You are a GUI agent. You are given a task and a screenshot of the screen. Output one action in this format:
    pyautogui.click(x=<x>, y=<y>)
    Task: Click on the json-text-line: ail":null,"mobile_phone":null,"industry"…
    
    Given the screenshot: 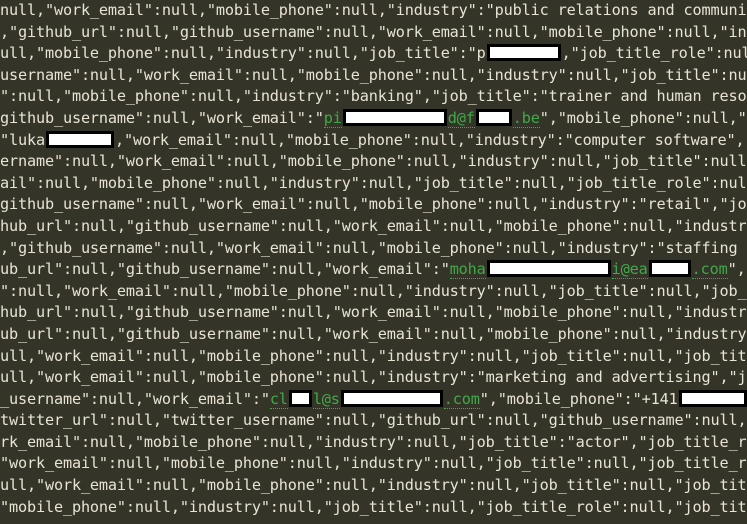 What is the action you would take?
    pyautogui.click(x=373, y=184)
    